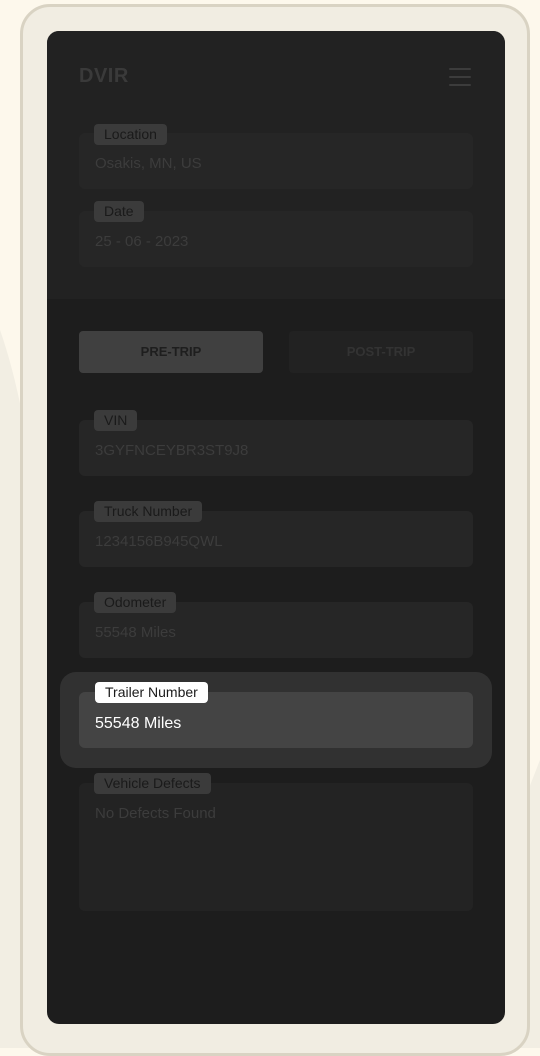  Describe the element at coordinates (138, 723) in the screenshot. I see `trailer-number-value: 55548 Miles` at that location.